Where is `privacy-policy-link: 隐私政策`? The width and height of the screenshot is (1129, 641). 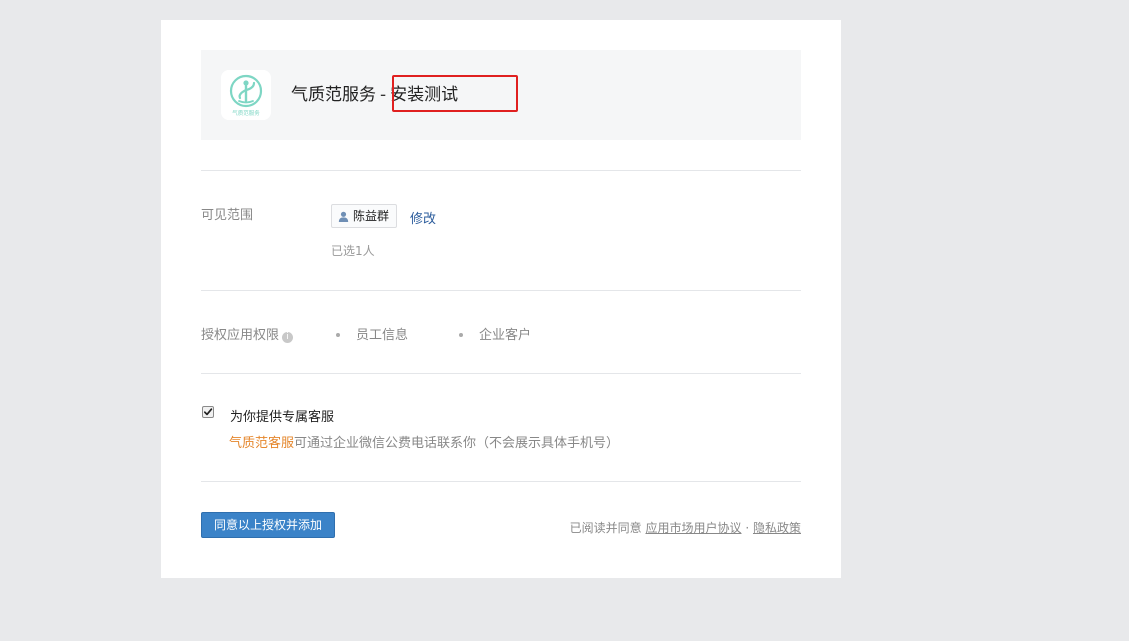 privacy-policy-link: 隐私政策 is located at coordinates (777, 528).